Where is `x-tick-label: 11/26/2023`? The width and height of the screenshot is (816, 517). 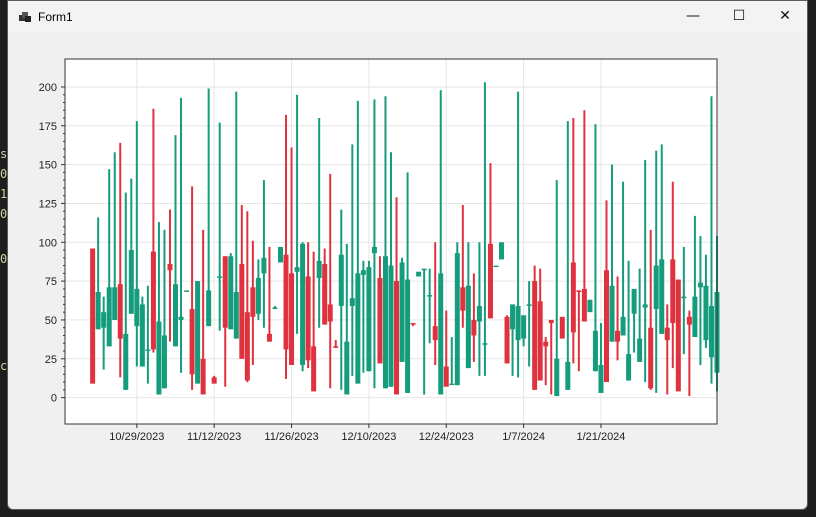 x-tick-label: 11/26/2023 is located at coordinates (291, 437).